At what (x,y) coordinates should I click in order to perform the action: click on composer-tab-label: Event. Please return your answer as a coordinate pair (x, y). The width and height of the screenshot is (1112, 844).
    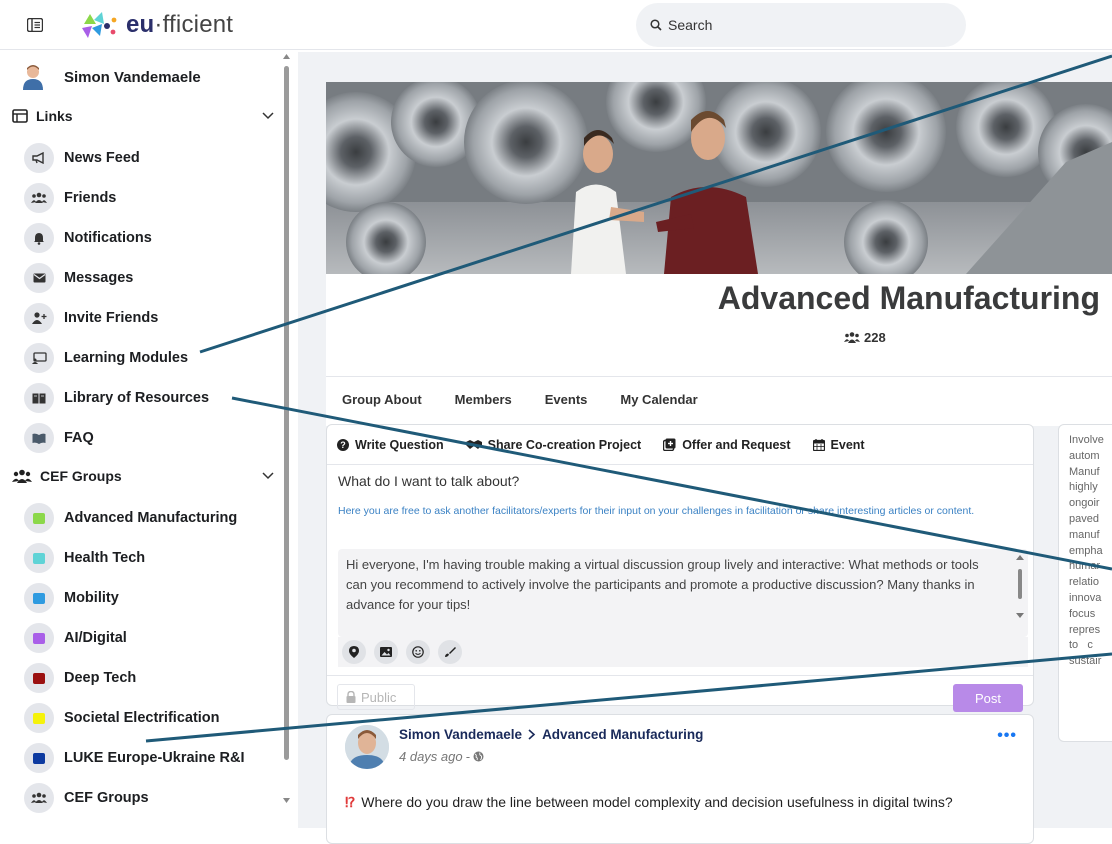
    Looking at the image, I should click on (847, 444).